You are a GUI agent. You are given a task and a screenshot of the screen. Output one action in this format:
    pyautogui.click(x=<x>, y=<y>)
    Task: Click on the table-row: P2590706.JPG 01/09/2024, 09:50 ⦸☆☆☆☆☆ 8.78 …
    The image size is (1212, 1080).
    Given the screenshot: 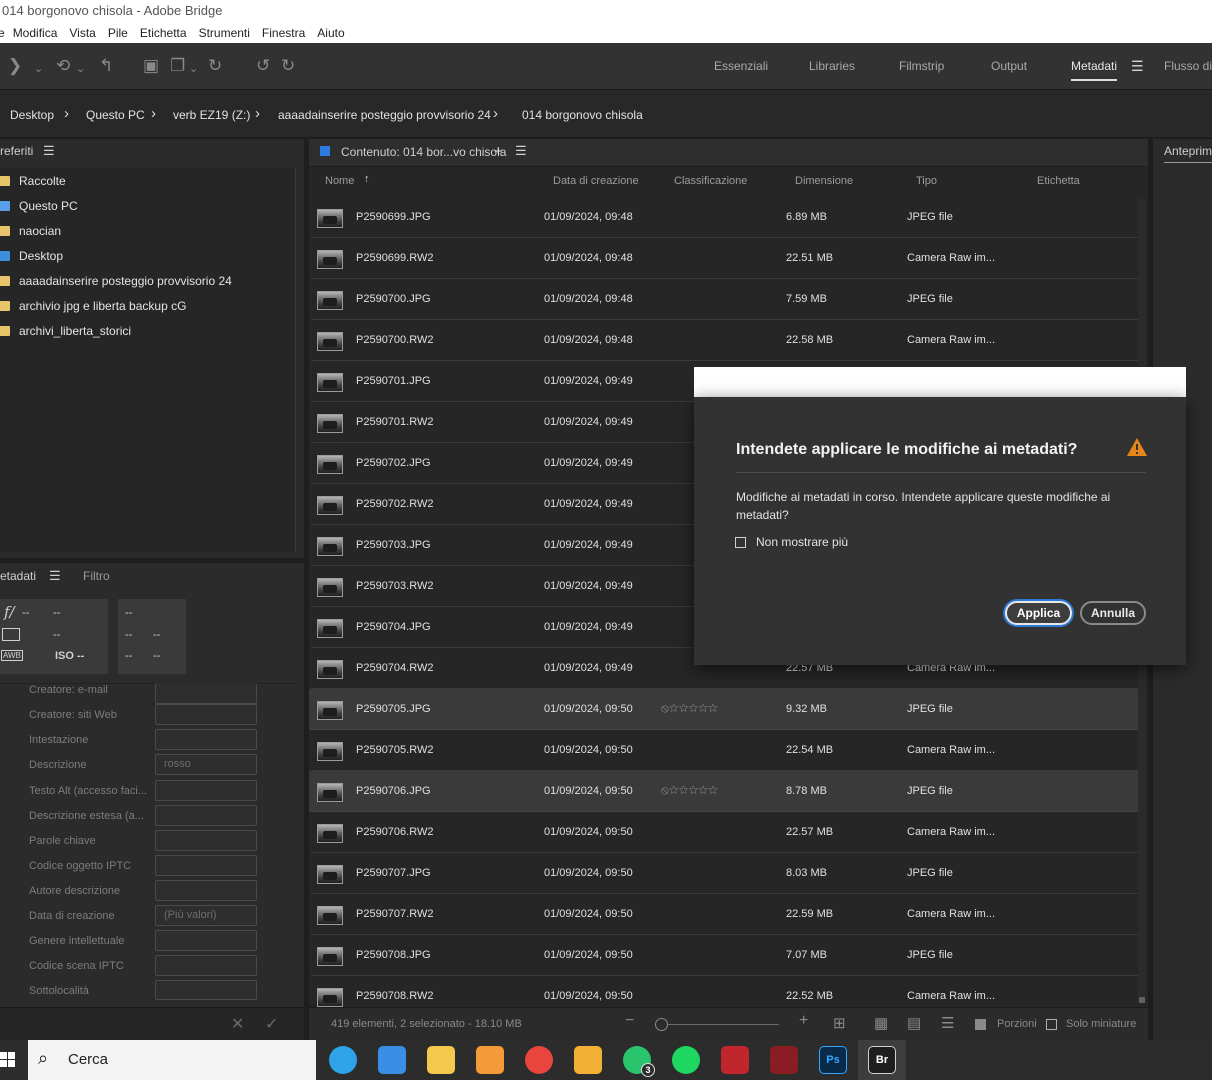 What is the action you would take?
    pyautogui.click(x=723, y=791)
    